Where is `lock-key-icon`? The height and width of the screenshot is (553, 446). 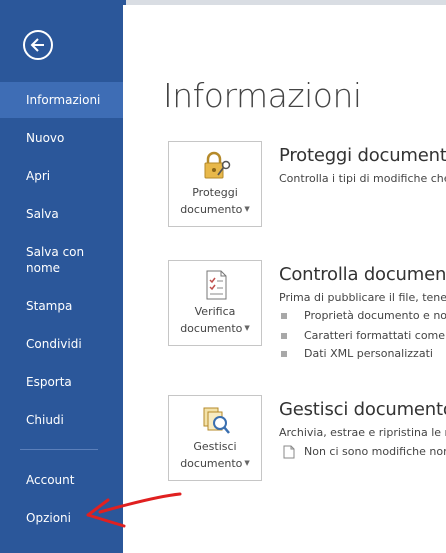 lock-key-icon is located at coordinates (217, 165).